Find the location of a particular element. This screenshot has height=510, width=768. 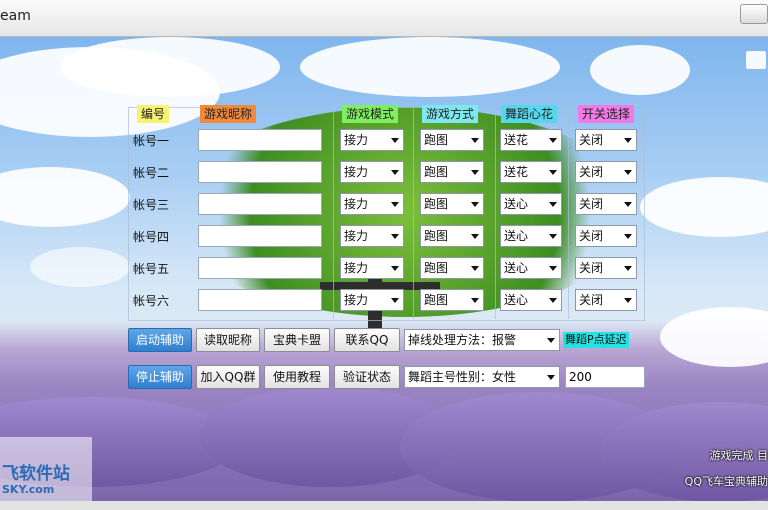

contact-qq-button: 联系QQ is located at coordinates (367, 340).